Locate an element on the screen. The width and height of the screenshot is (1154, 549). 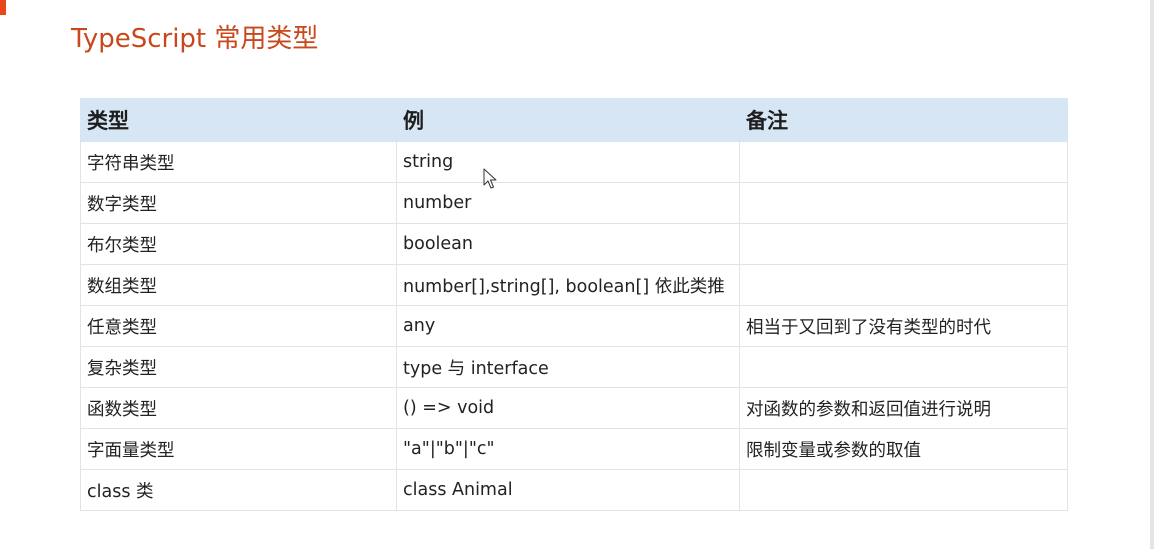
cell-type: 任意类型 is located at coordinates (238, 326).